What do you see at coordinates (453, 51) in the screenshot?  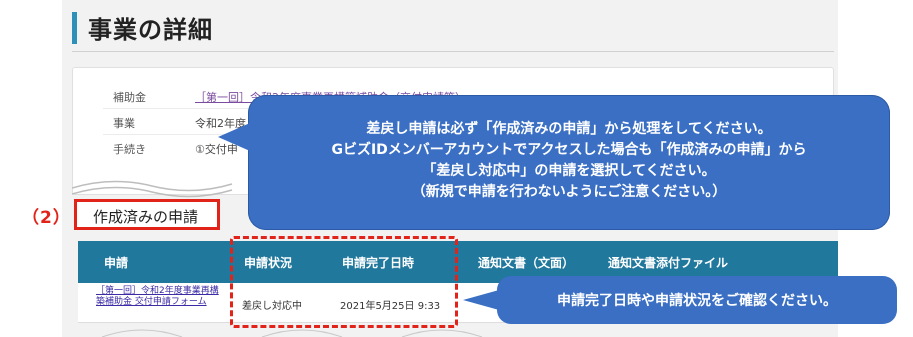 I see `title-divider` at bounding box center [453, 51].